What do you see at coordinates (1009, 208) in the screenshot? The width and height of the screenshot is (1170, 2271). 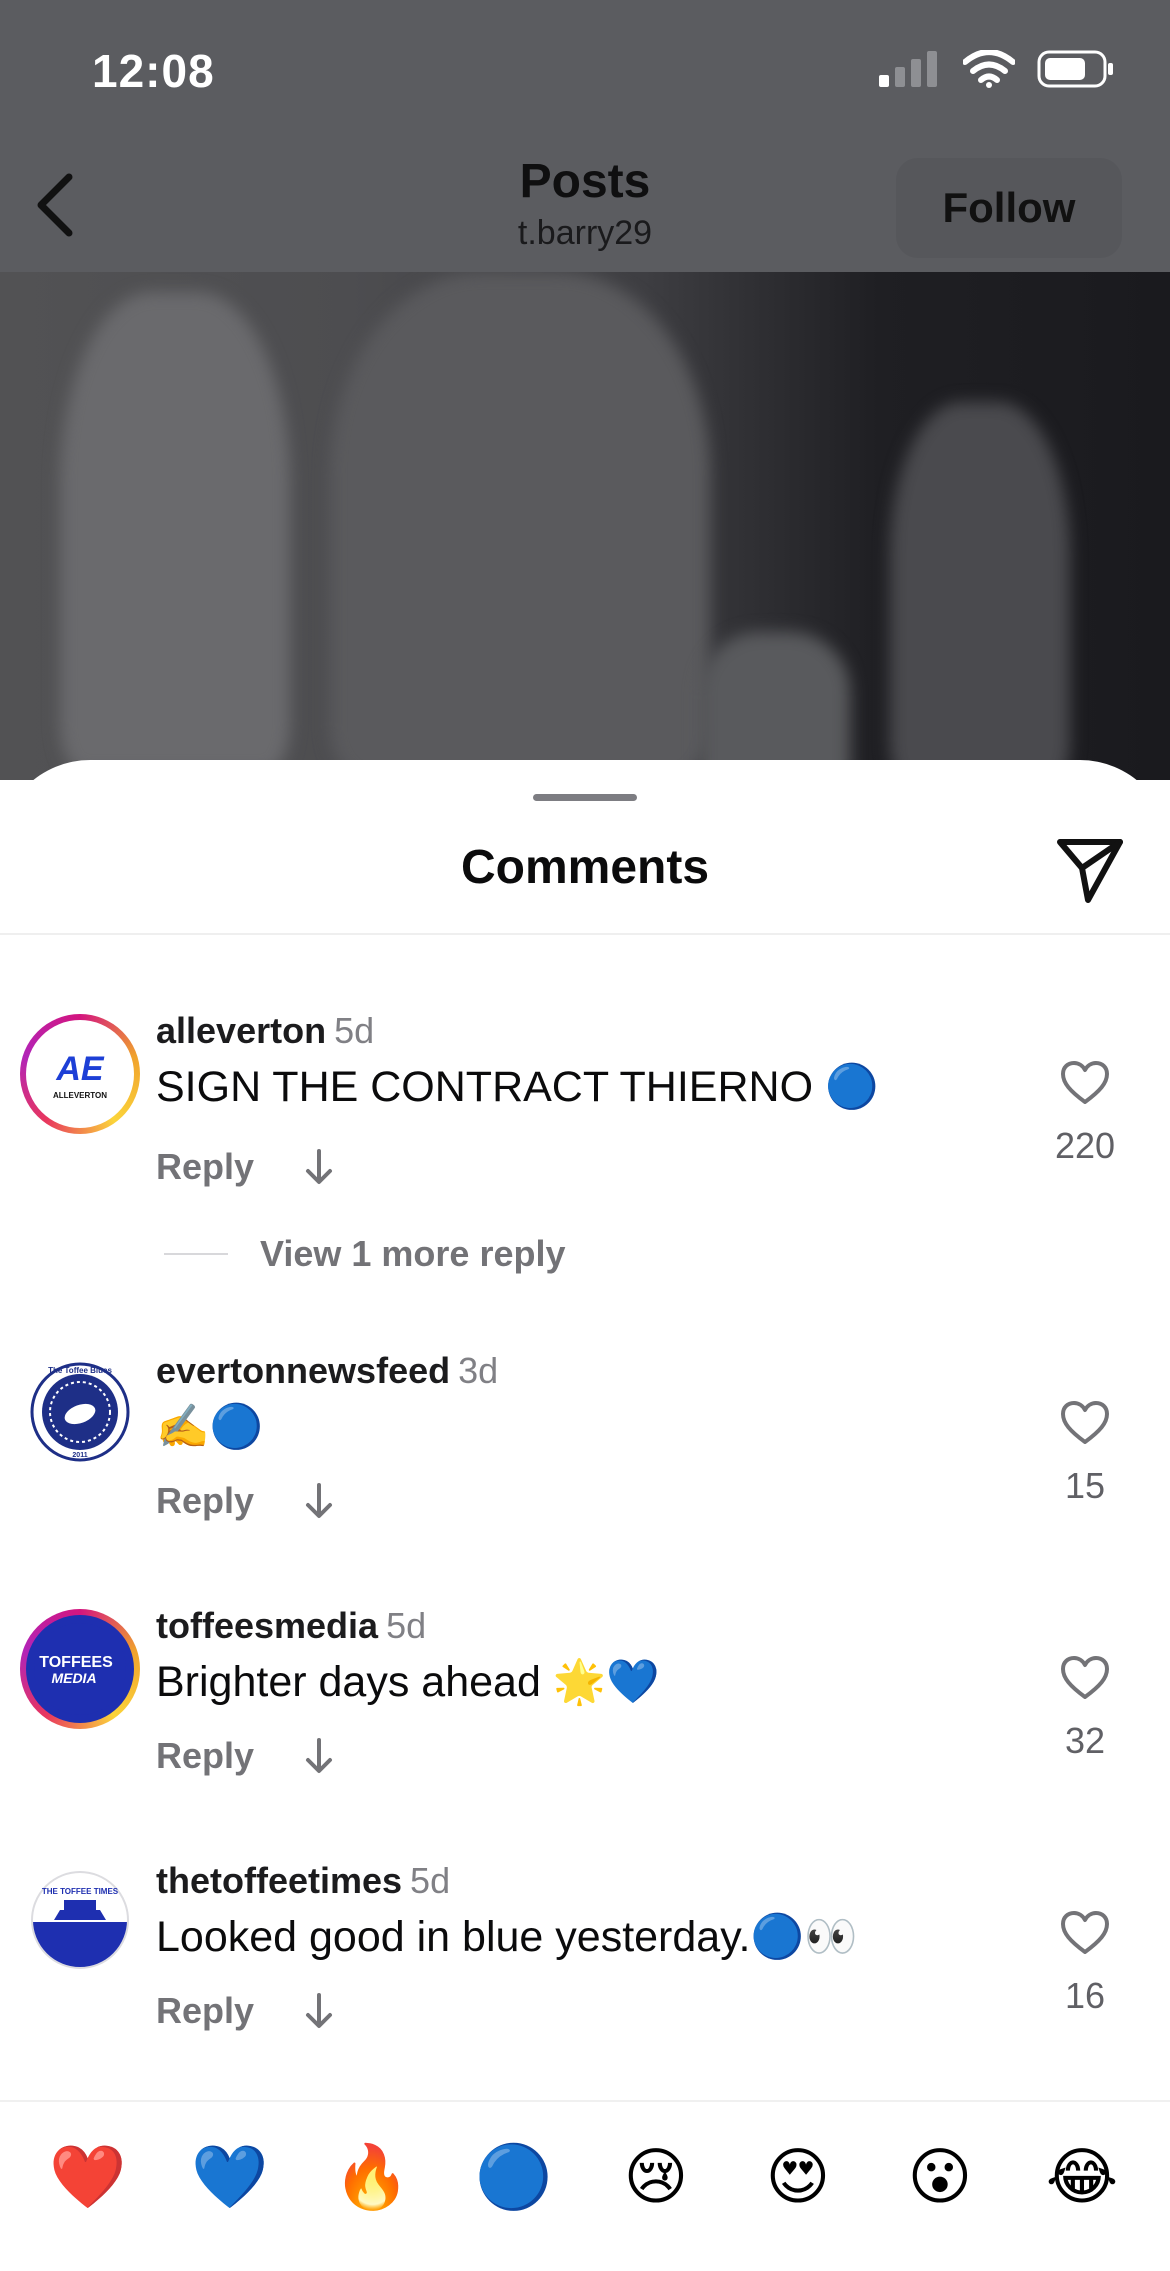 I see `follow-button: Follow` at bounding box center [1009, 208].